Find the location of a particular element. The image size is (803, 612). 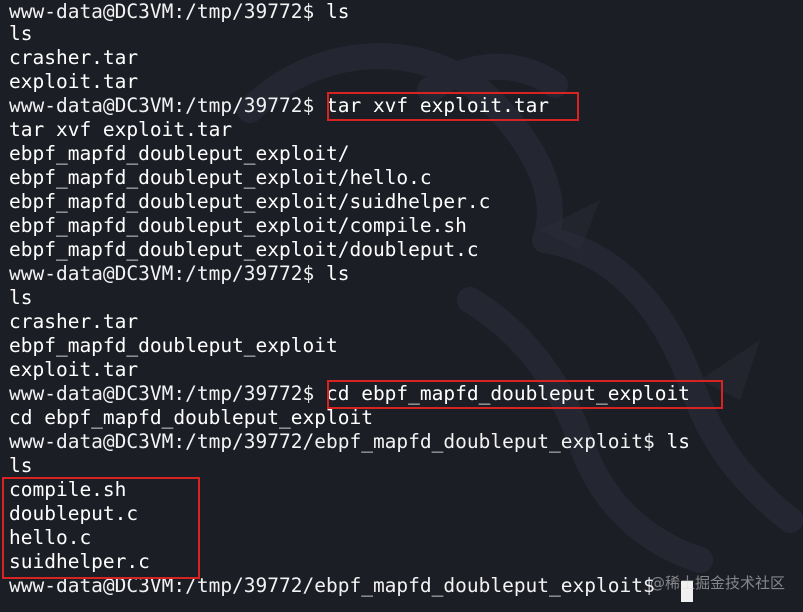

output-line: doubleput.c is located at coordinates (74, 513).